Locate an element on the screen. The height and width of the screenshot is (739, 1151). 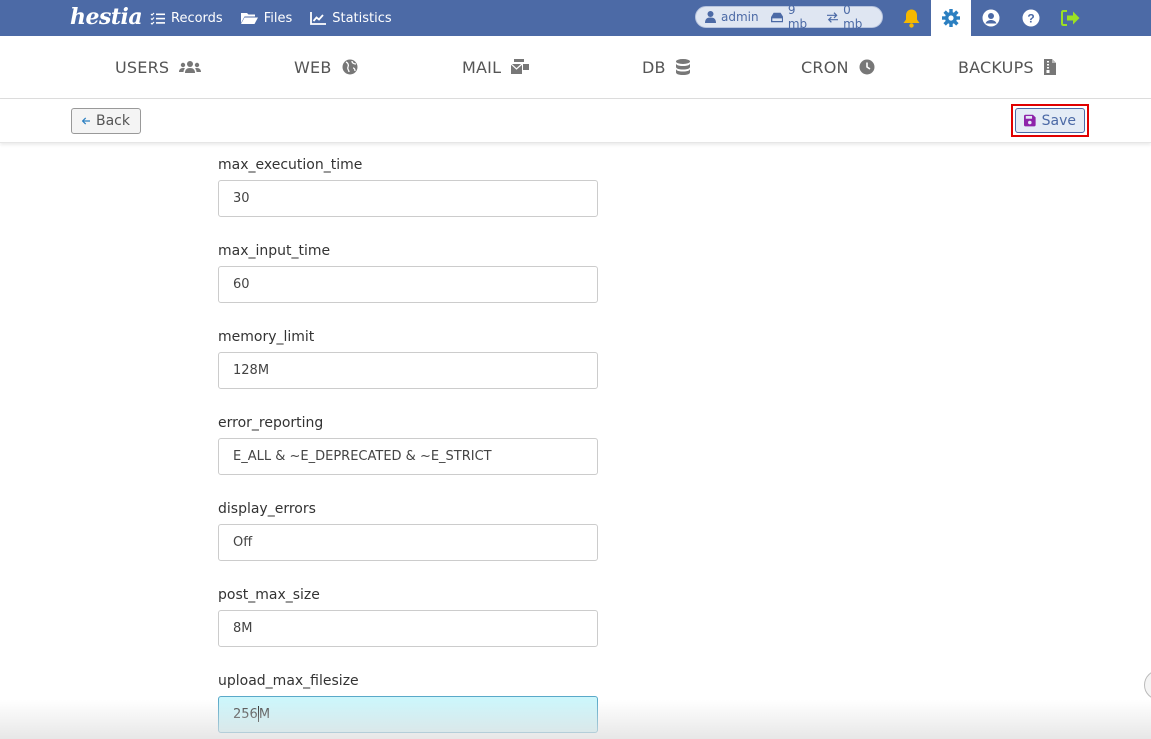
username: admin is located at coordinates (740, 17).